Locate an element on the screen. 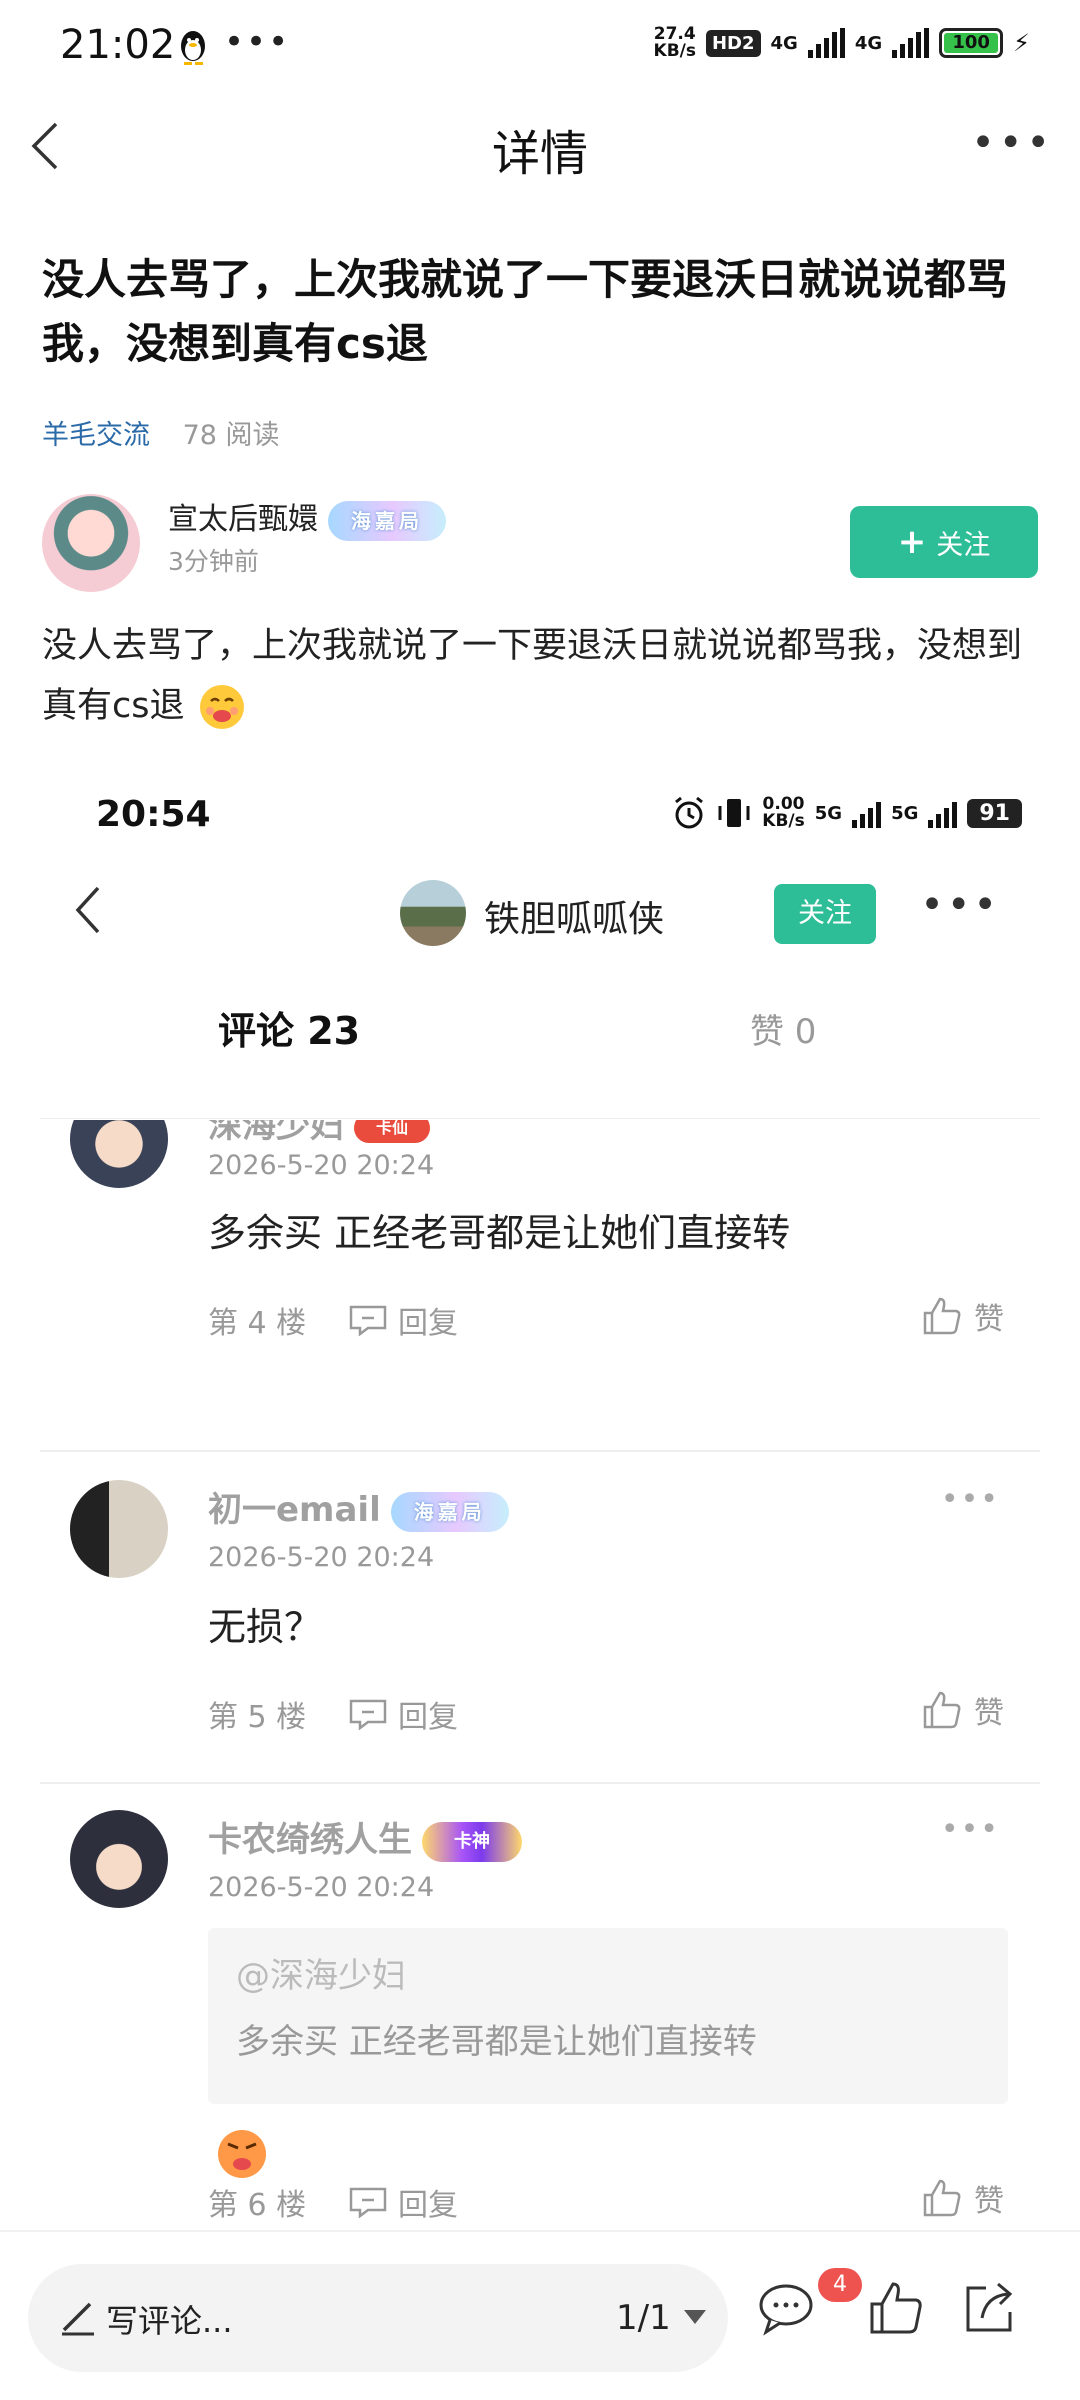 The image size is (1080, 2400). post-body-text: 没人去骂了，上次我就说了一下要退沃日就说说都骂我，没想到真有cs退 is located at coordinates (532, 676).